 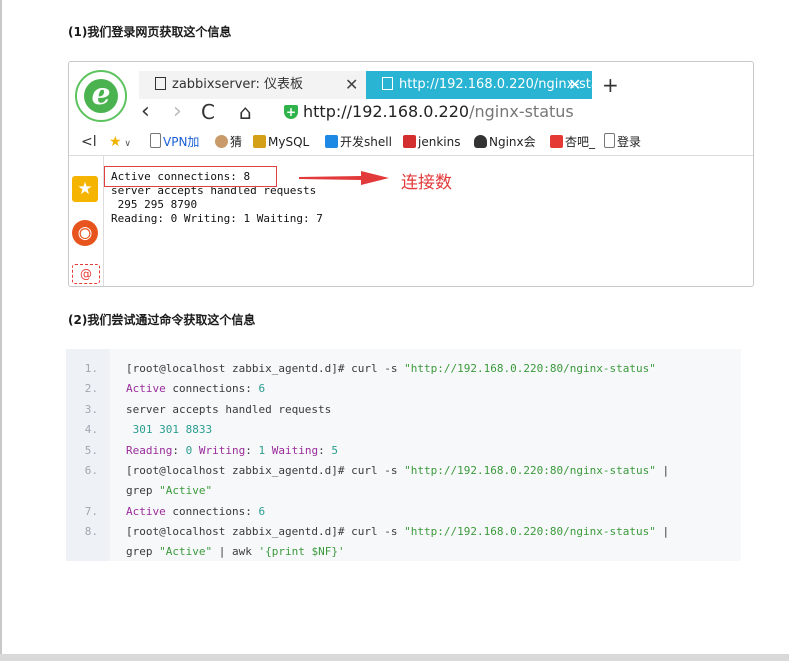 What do you see at coordinates (85, 233) in the screenshot?
I see `weibo-icon: ◉` at bounding box center [85, 233].